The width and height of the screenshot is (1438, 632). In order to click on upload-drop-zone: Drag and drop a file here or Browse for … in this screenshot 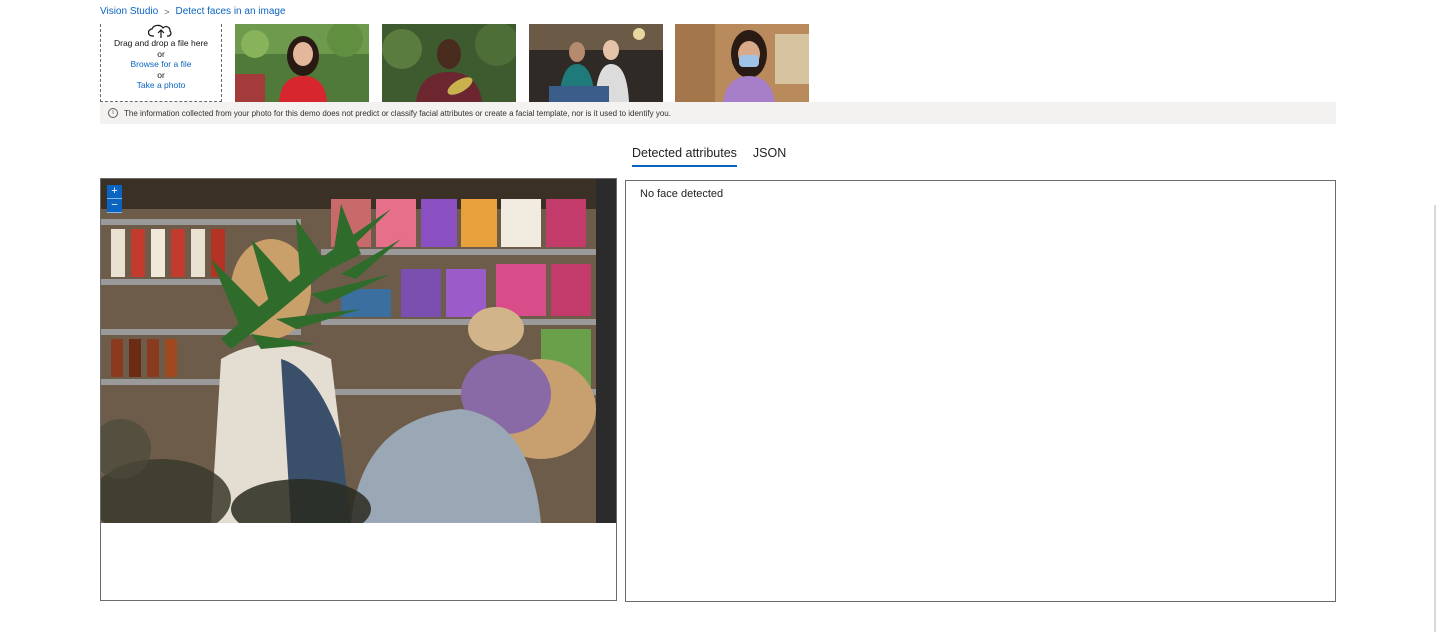, I will do `click(161, 63)`.